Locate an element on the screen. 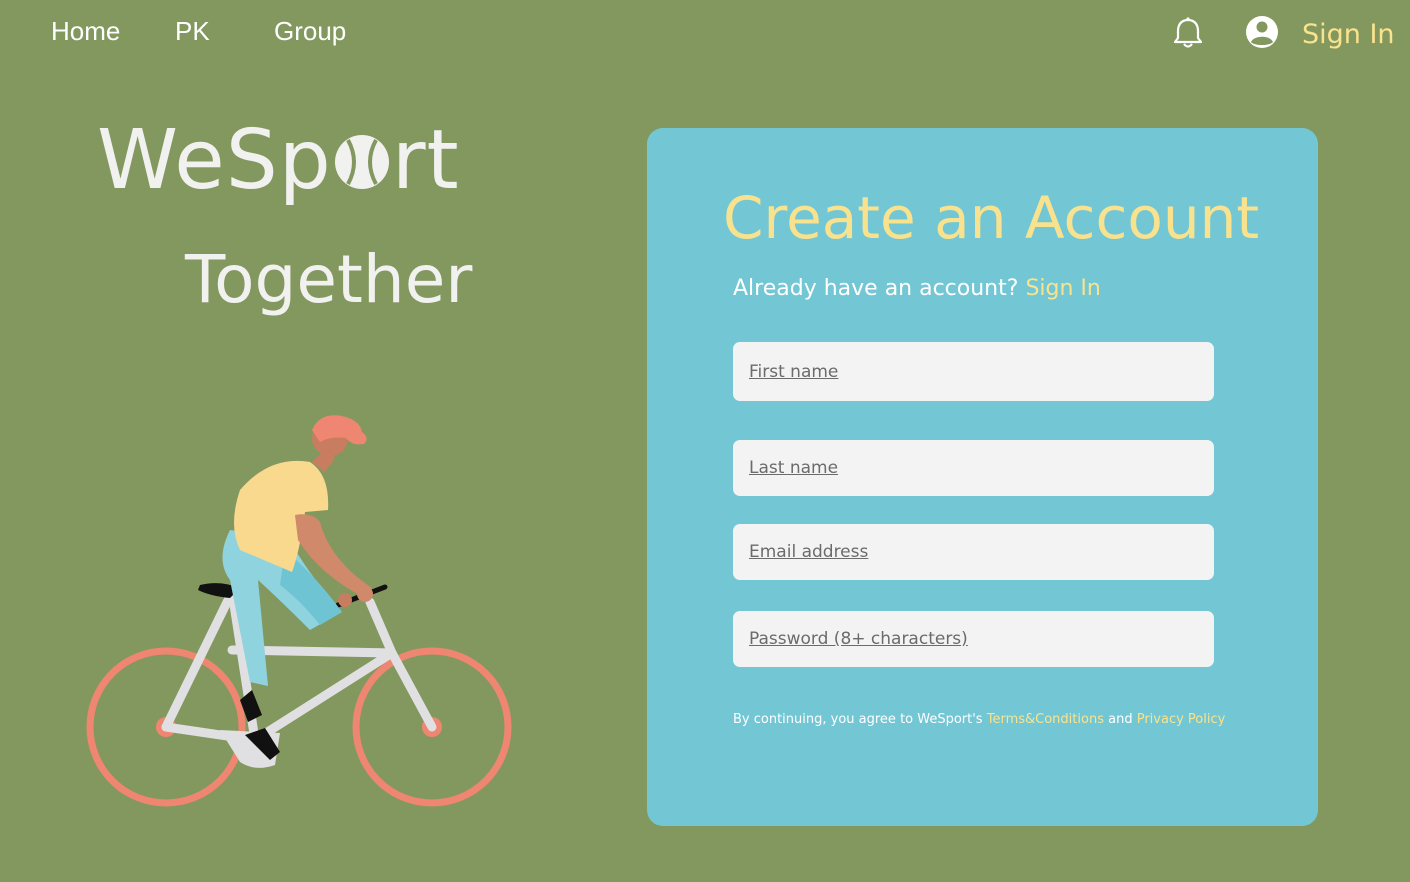 The image size is (1410, 882). terms-conditions-link: Terms&Conditions is located at coordinates (1045, 719).